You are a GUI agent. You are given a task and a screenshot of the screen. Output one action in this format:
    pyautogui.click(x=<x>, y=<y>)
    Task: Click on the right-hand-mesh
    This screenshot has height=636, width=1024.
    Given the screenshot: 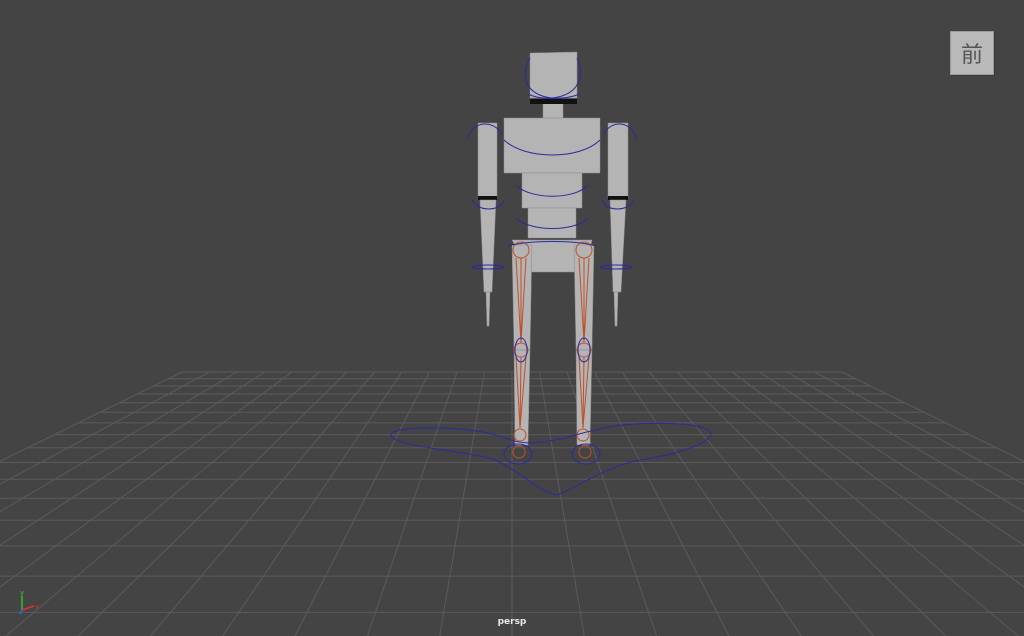 What is the action you would take?
    pyautogui.click(x=616, y=309)
    